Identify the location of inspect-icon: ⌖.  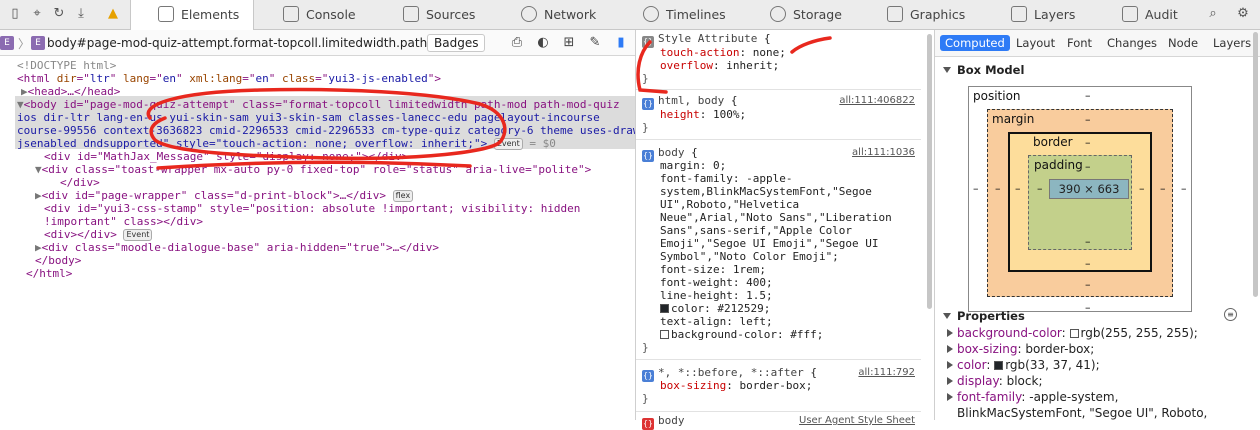
(37, 14).